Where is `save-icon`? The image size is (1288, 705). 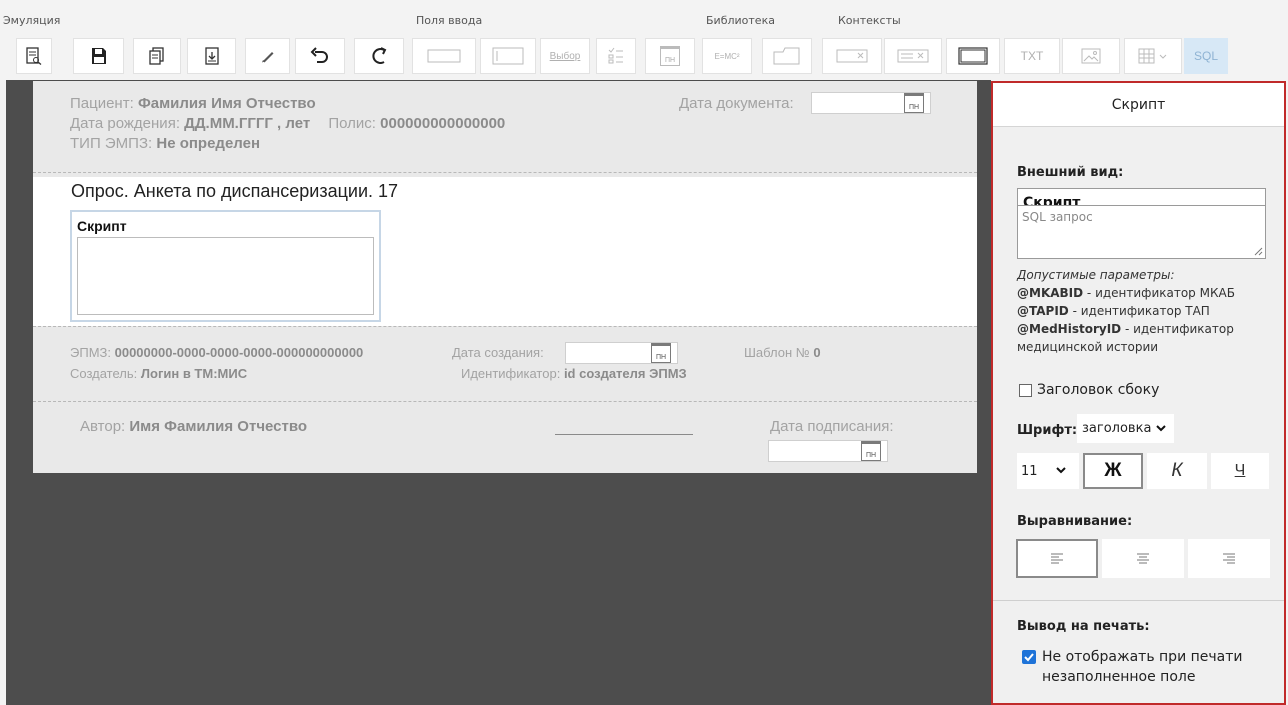 save-icon is located at coordinates (98, 56).